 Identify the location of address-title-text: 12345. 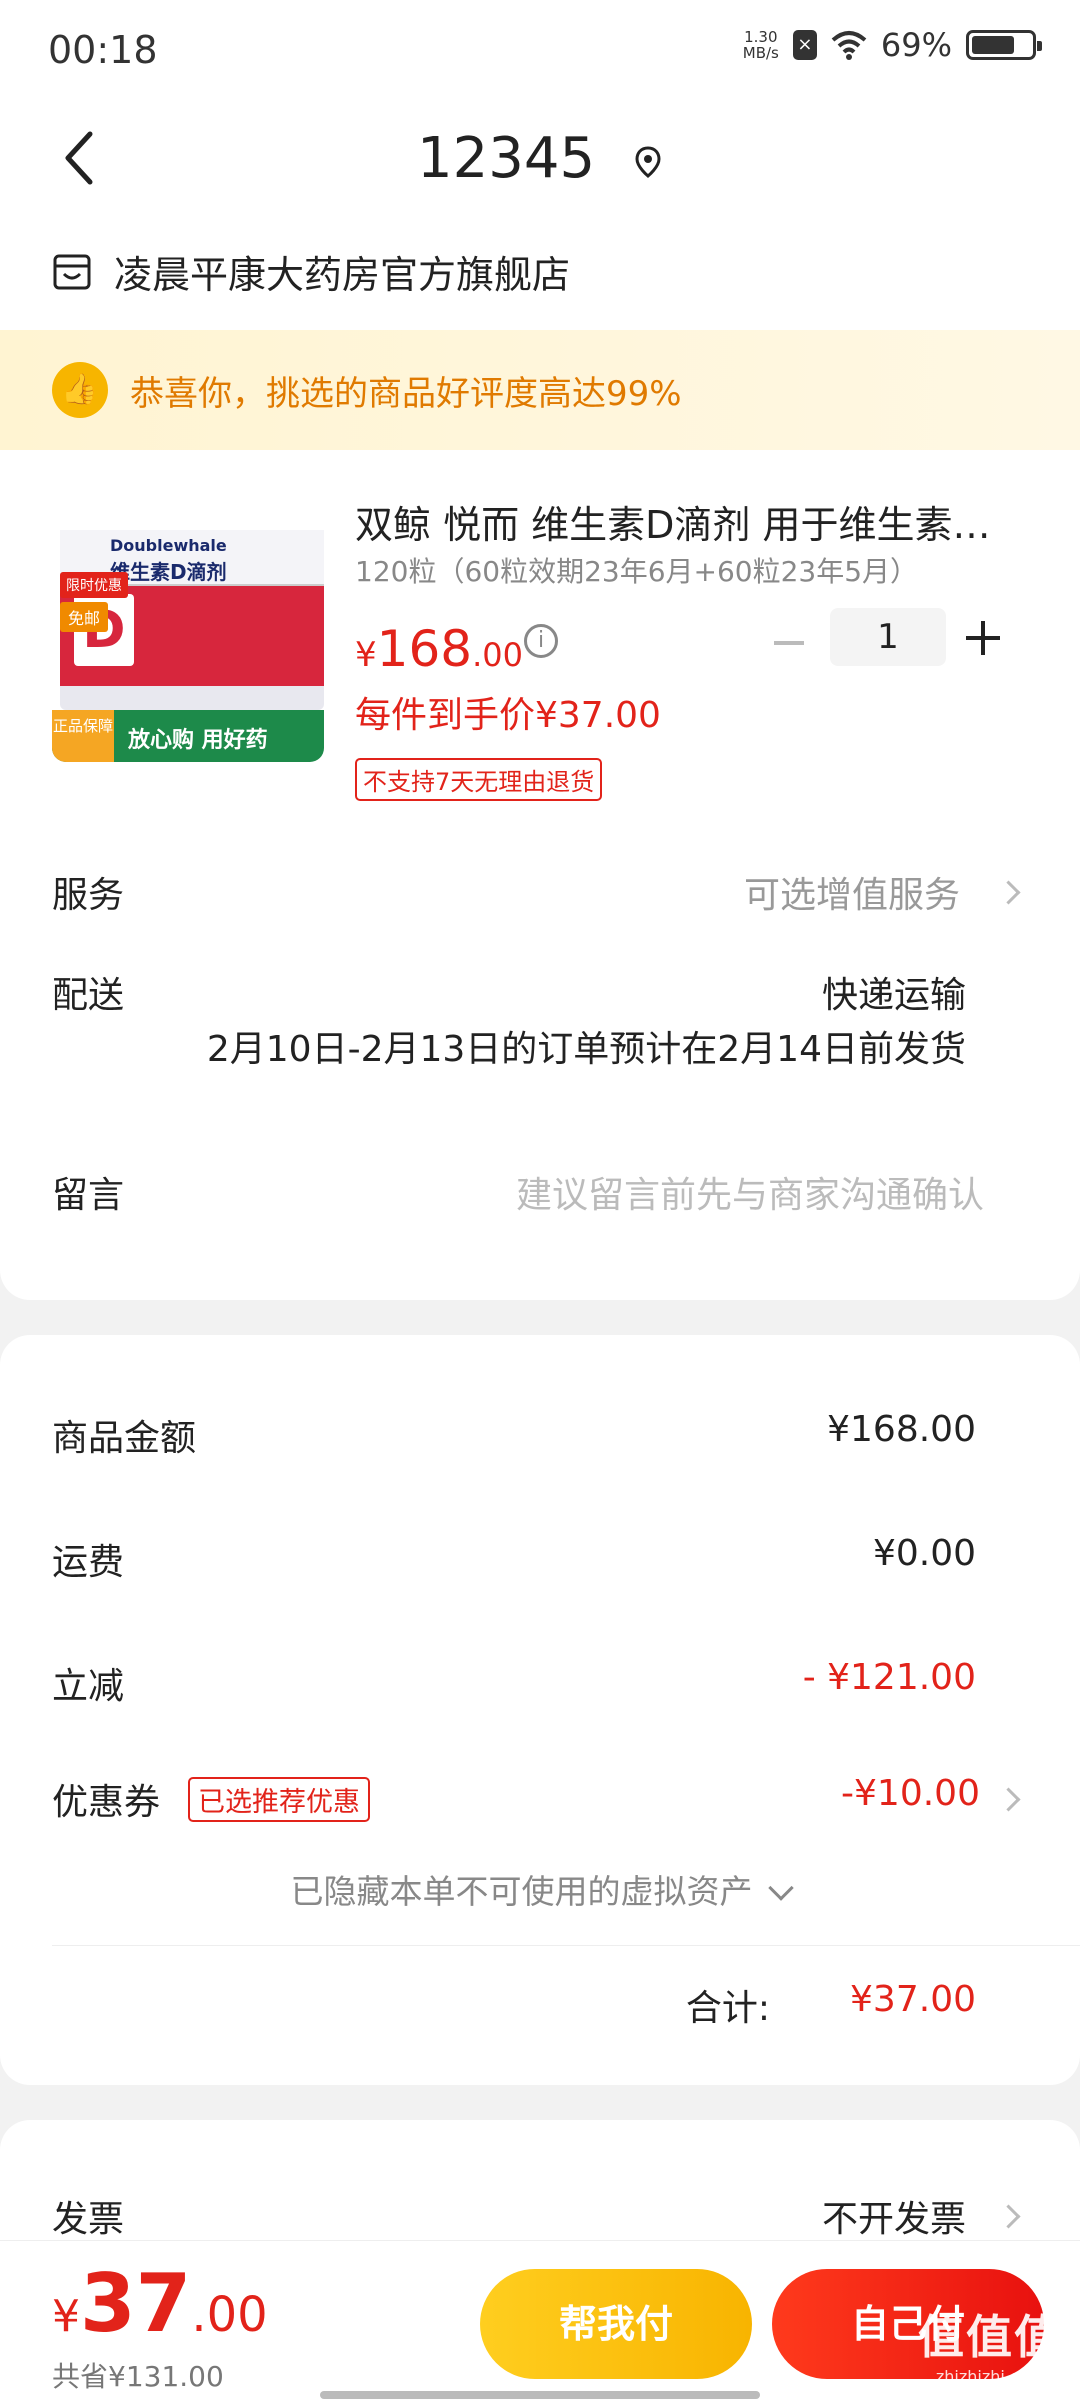
(506, 158).